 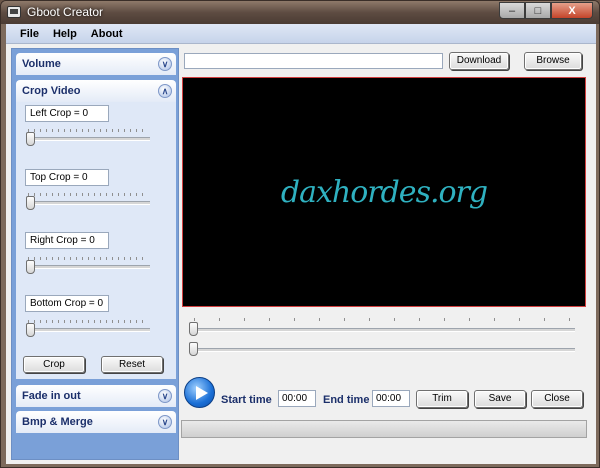 What do you see at coordinates (88, 130) in the screenshot?
I see `left-crop-ticks` at bounding box center [88, 130].